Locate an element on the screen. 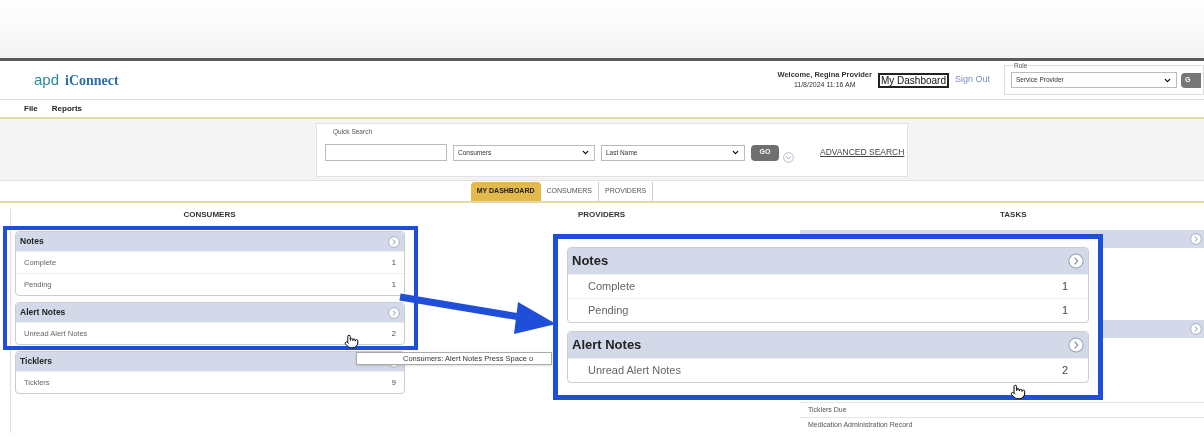 Image resolution: width=1204 pixels, height=437 pixels. column-title: TASKS is located at coordinates (1013, 215).